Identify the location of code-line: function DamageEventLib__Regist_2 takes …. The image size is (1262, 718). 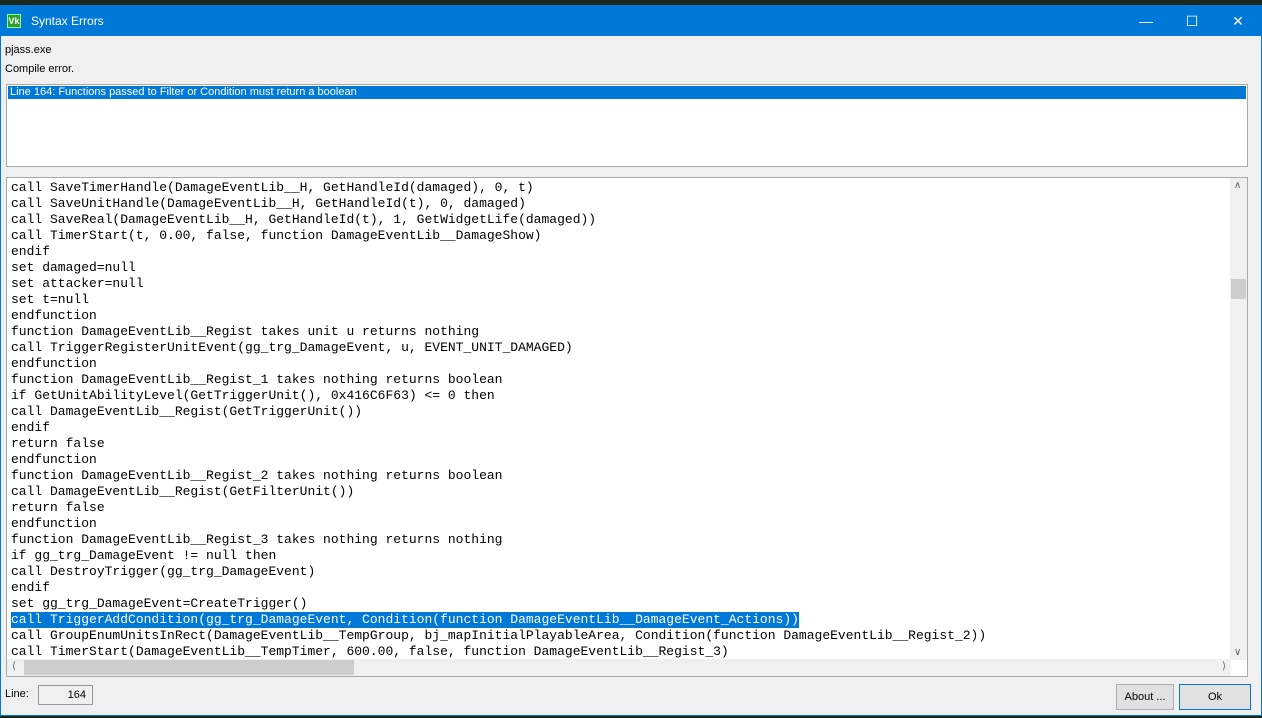
(498, 476).